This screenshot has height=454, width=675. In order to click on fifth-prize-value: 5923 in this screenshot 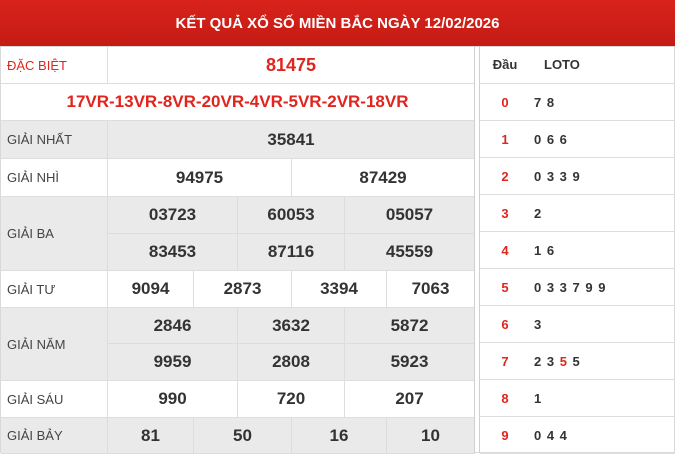, I will do `click(410, 362)`.